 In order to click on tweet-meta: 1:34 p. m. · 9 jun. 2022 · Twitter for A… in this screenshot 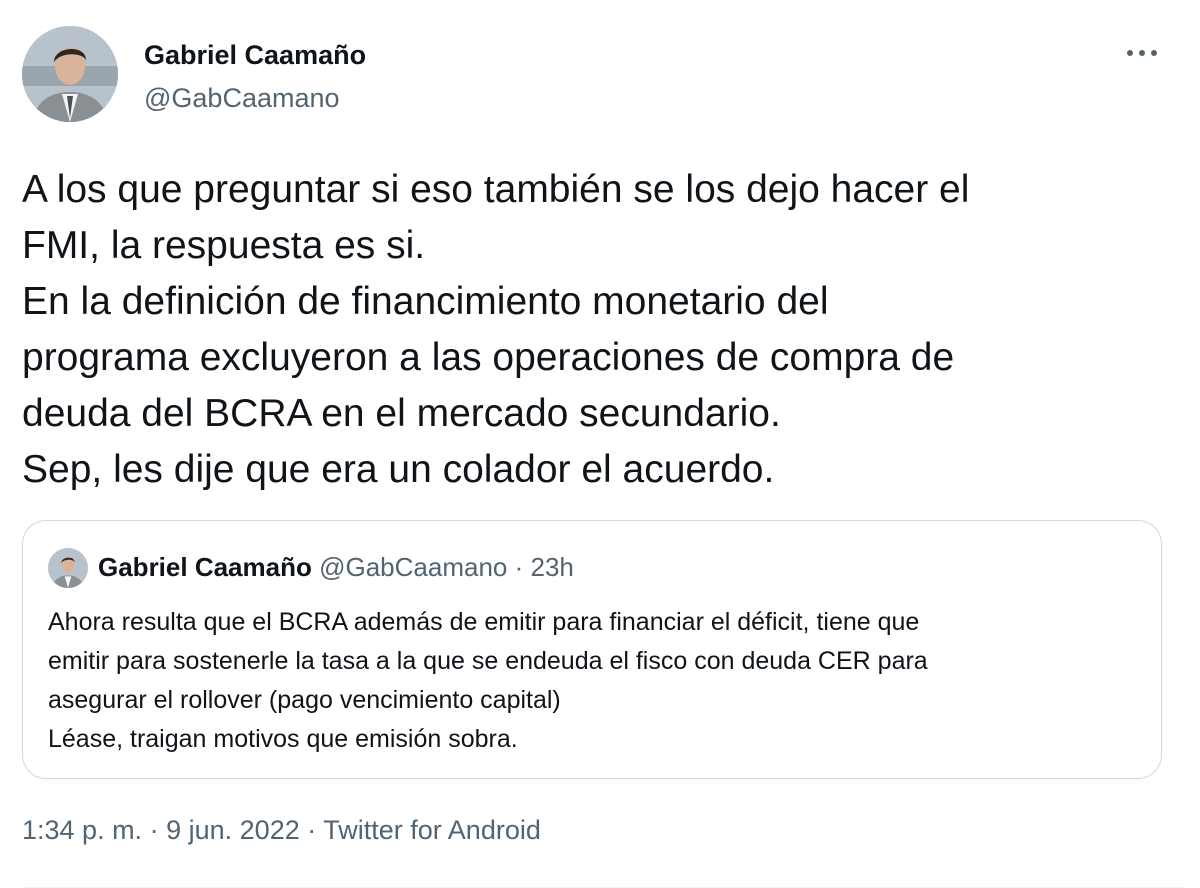, I will do `click(281, 830)`.